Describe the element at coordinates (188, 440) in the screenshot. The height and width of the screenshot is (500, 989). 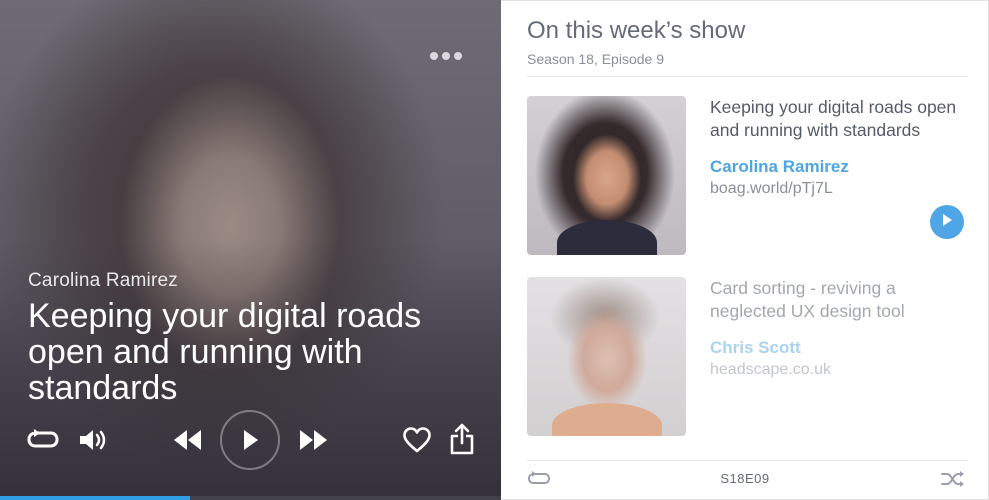
I see `rewind-icon` at that location.